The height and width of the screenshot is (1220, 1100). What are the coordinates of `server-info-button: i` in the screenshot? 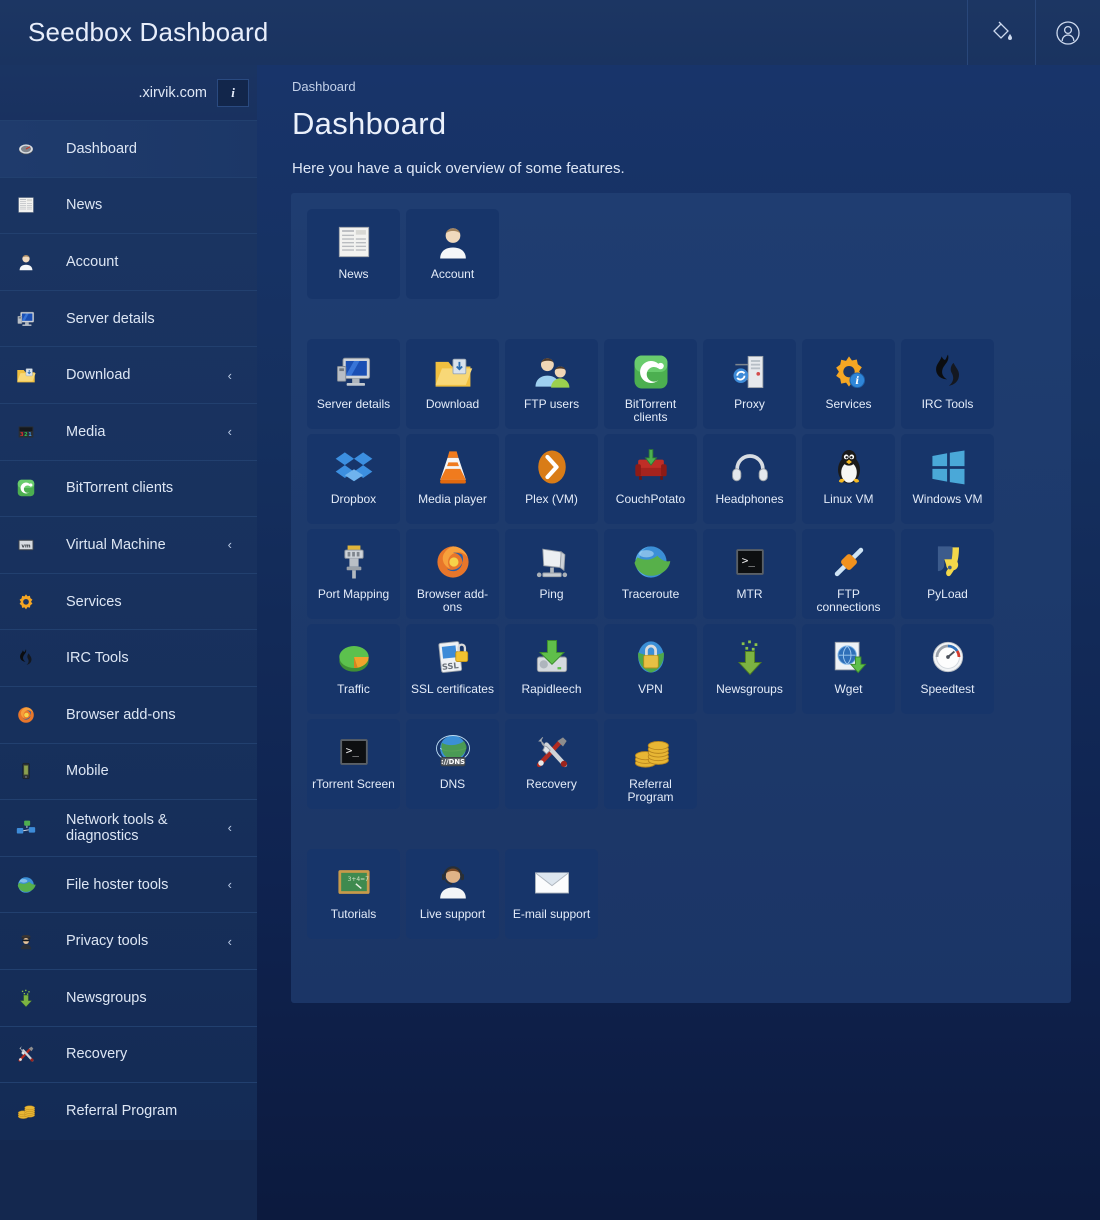 It's located at (233, 92).